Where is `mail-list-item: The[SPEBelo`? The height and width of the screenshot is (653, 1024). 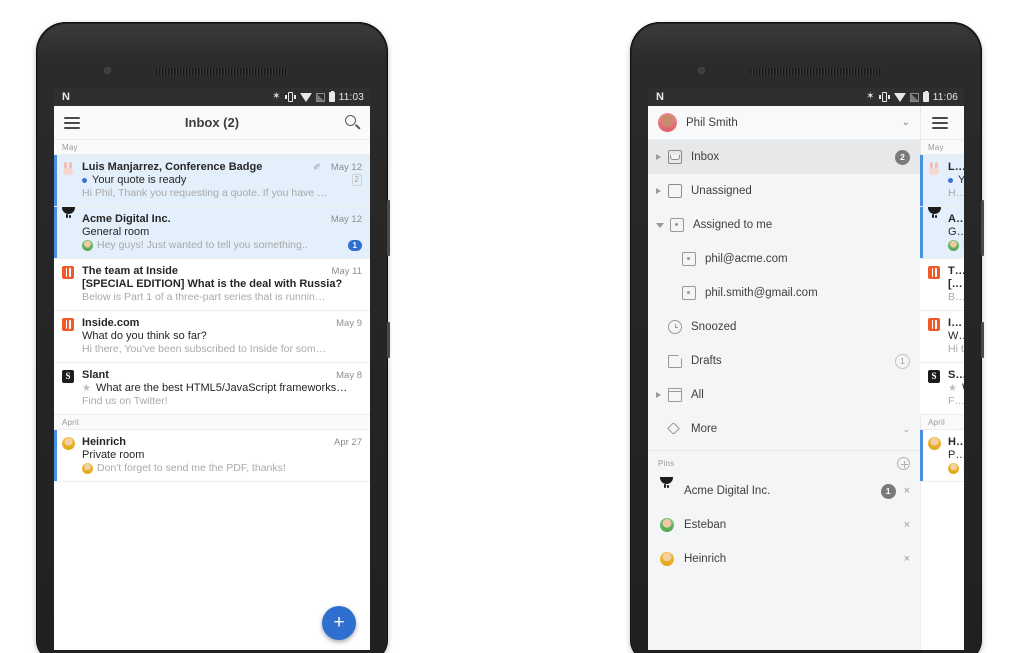 mail-list-item: The[SPEBelo is located at coordinates (942, 285).